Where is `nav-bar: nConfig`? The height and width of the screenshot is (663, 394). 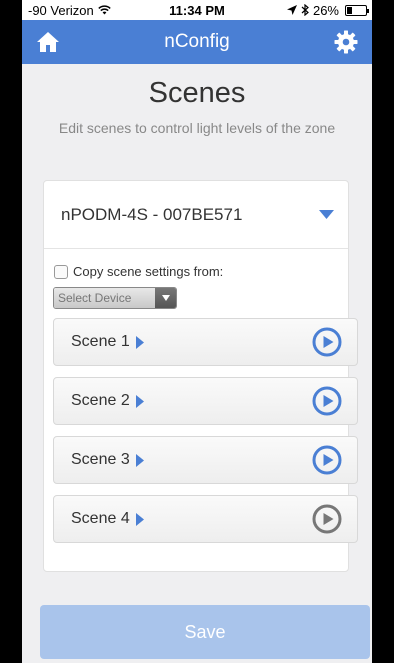 nav-bar: nConfig is located at coordinates (197, 42).